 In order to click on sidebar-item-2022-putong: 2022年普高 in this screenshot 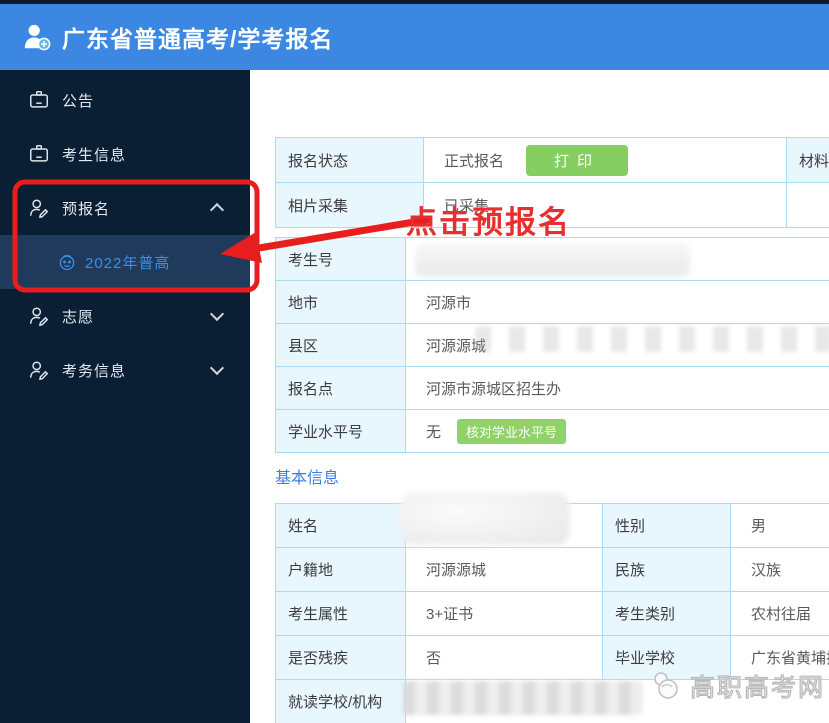, I will do `click(125, 262)`.